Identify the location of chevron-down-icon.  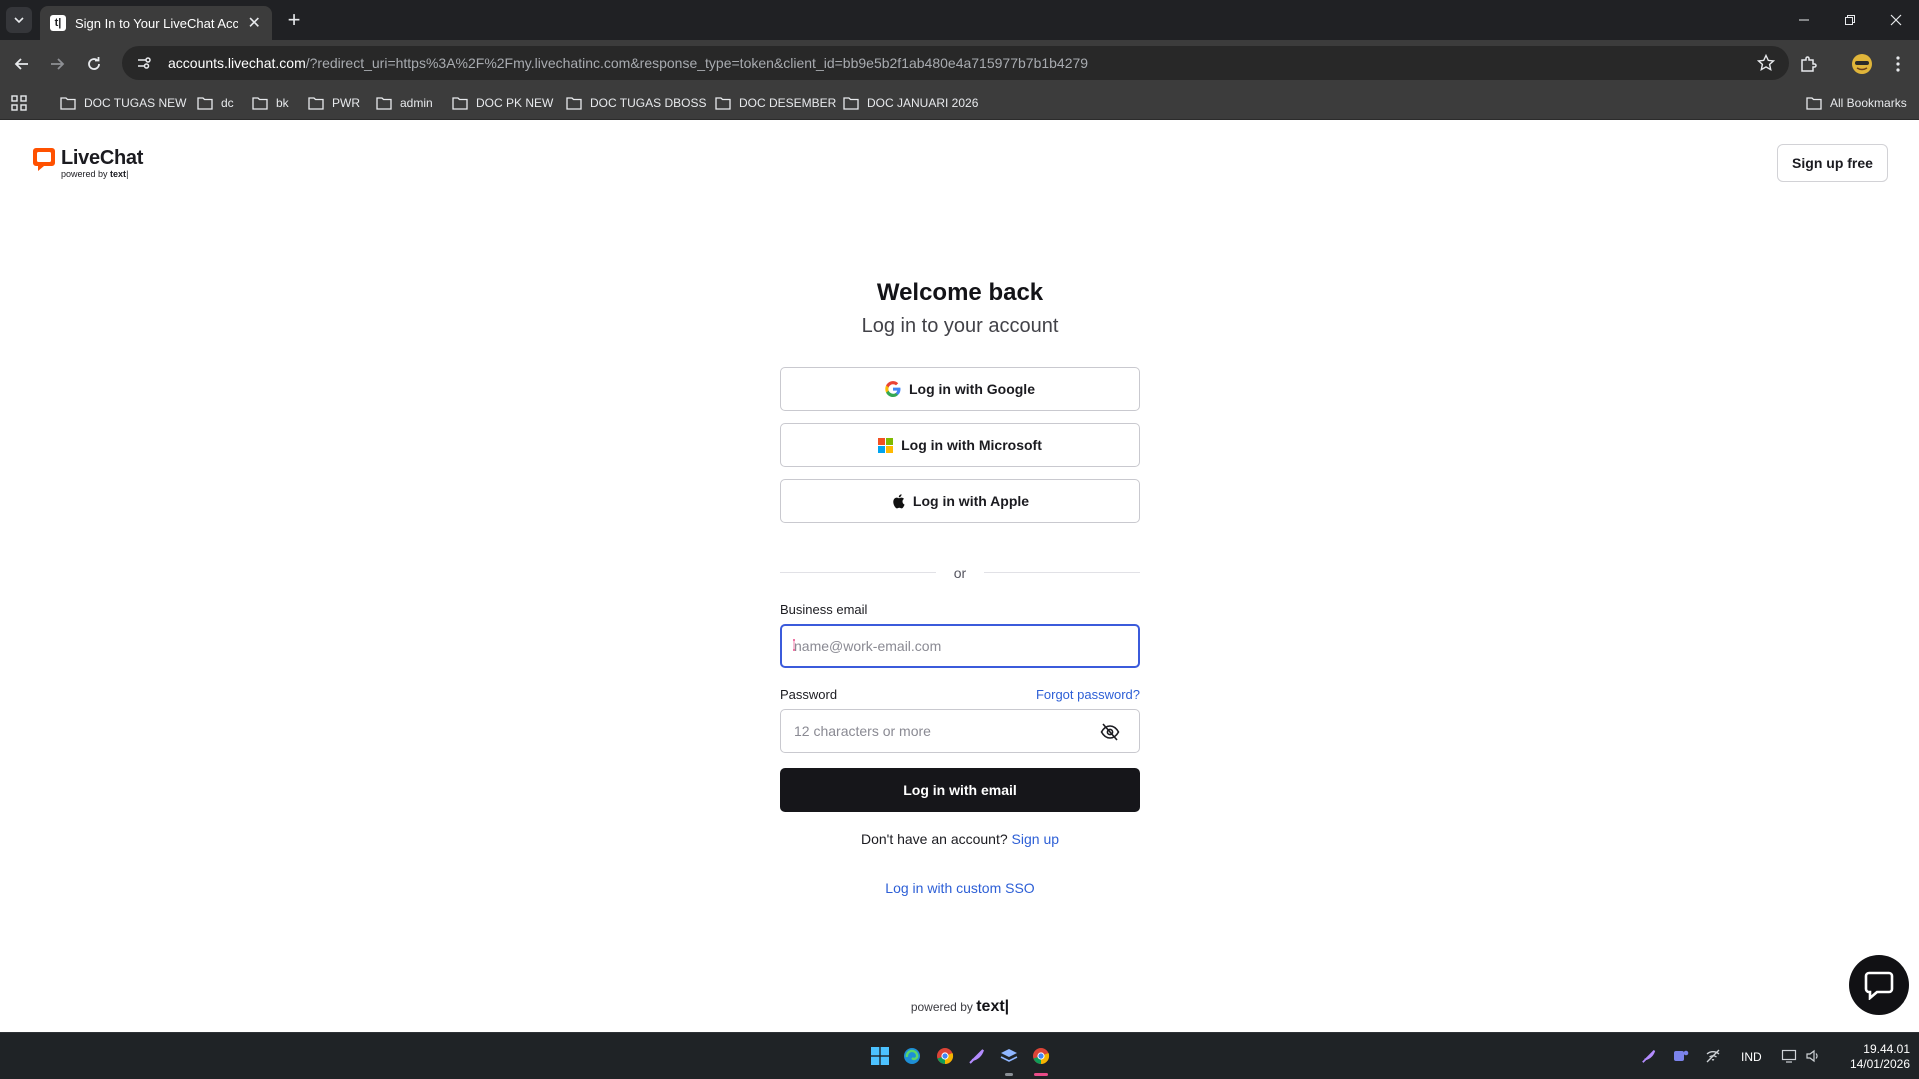
(19, 20).